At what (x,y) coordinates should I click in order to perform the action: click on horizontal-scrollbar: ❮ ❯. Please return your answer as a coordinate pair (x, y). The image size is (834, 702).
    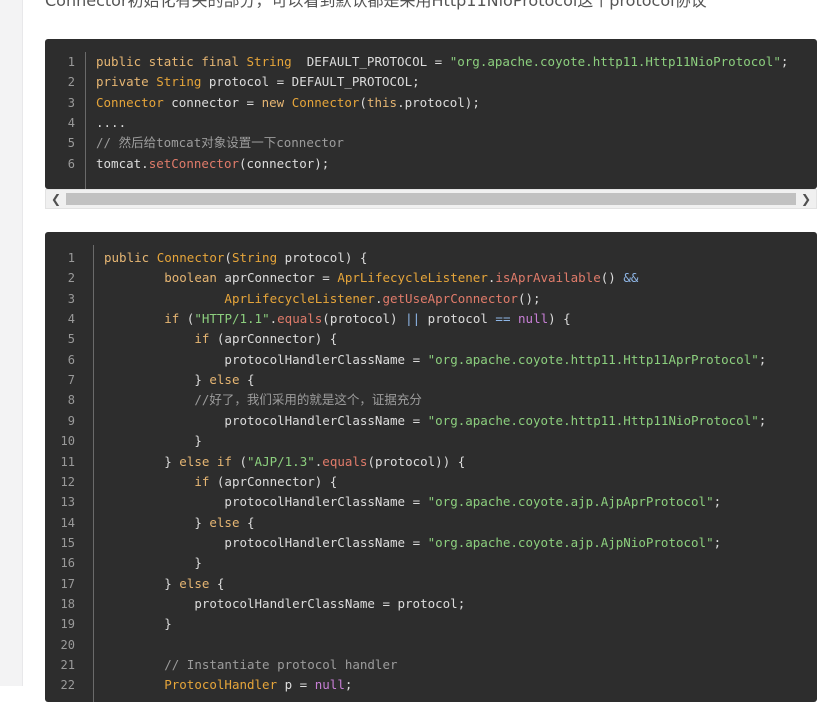
    Looking at the image, I should click on (431, 199).